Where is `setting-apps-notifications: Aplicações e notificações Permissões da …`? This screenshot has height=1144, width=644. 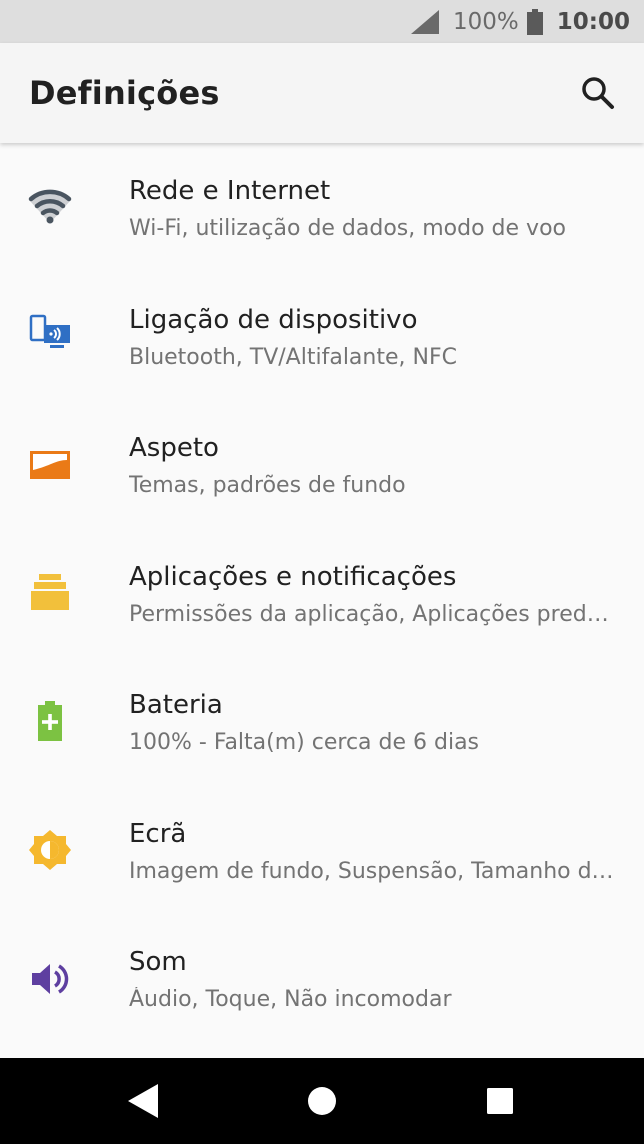 setting-apps-notifications: Aplicações e notificações Permissões da … is located at coordinates (322, 610).